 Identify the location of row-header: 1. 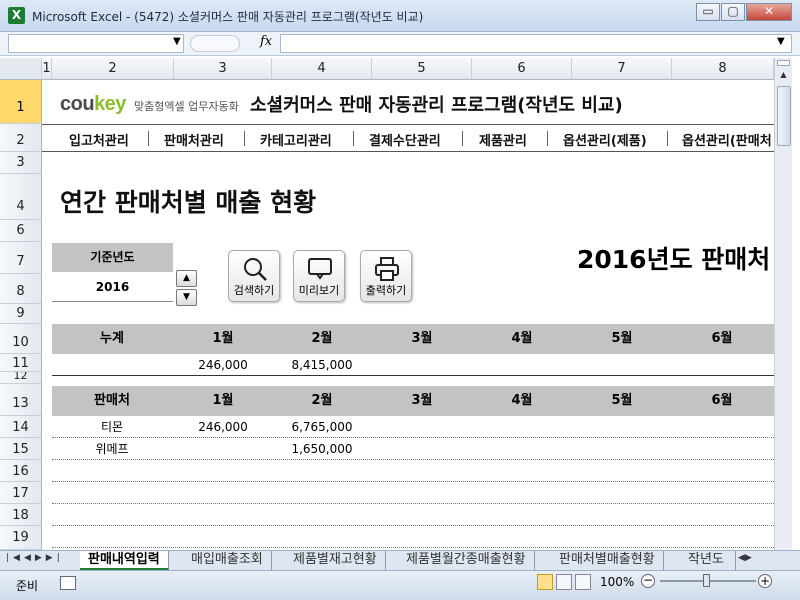
(21, 102).